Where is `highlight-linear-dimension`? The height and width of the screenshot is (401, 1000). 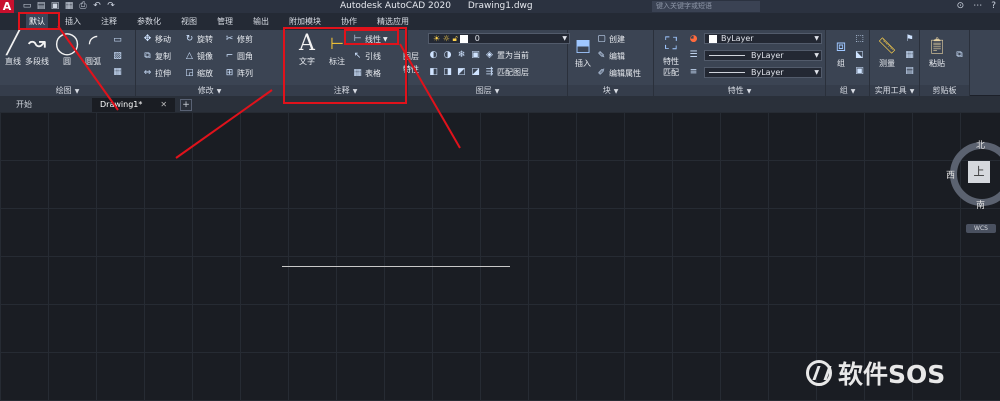 highlight-linear-dimension is located at coordinates (371, 37).